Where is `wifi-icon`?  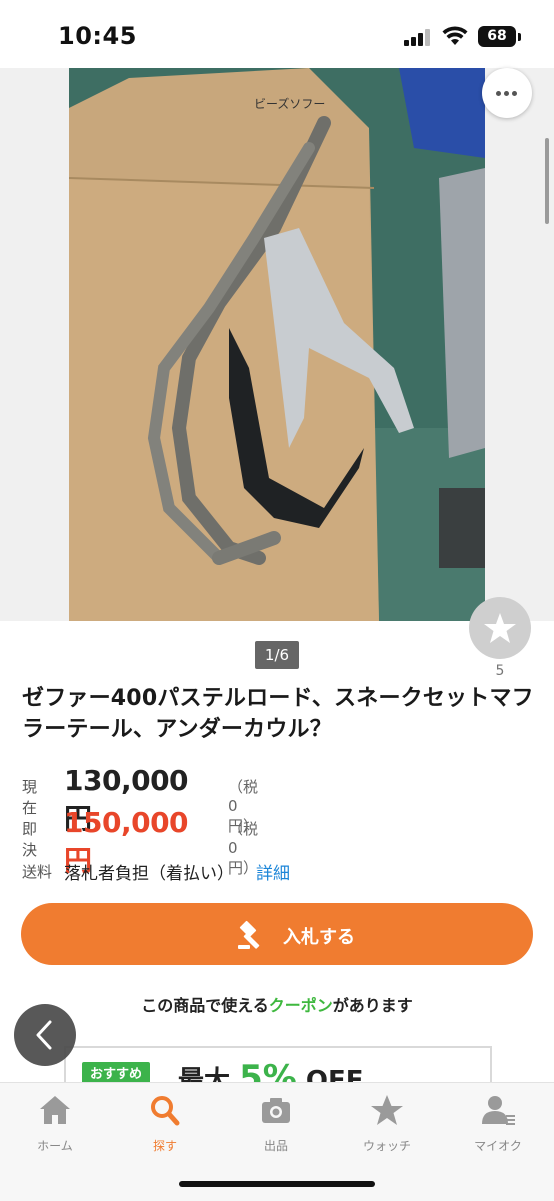
wifi-icon is located at coordinates (455, 35).